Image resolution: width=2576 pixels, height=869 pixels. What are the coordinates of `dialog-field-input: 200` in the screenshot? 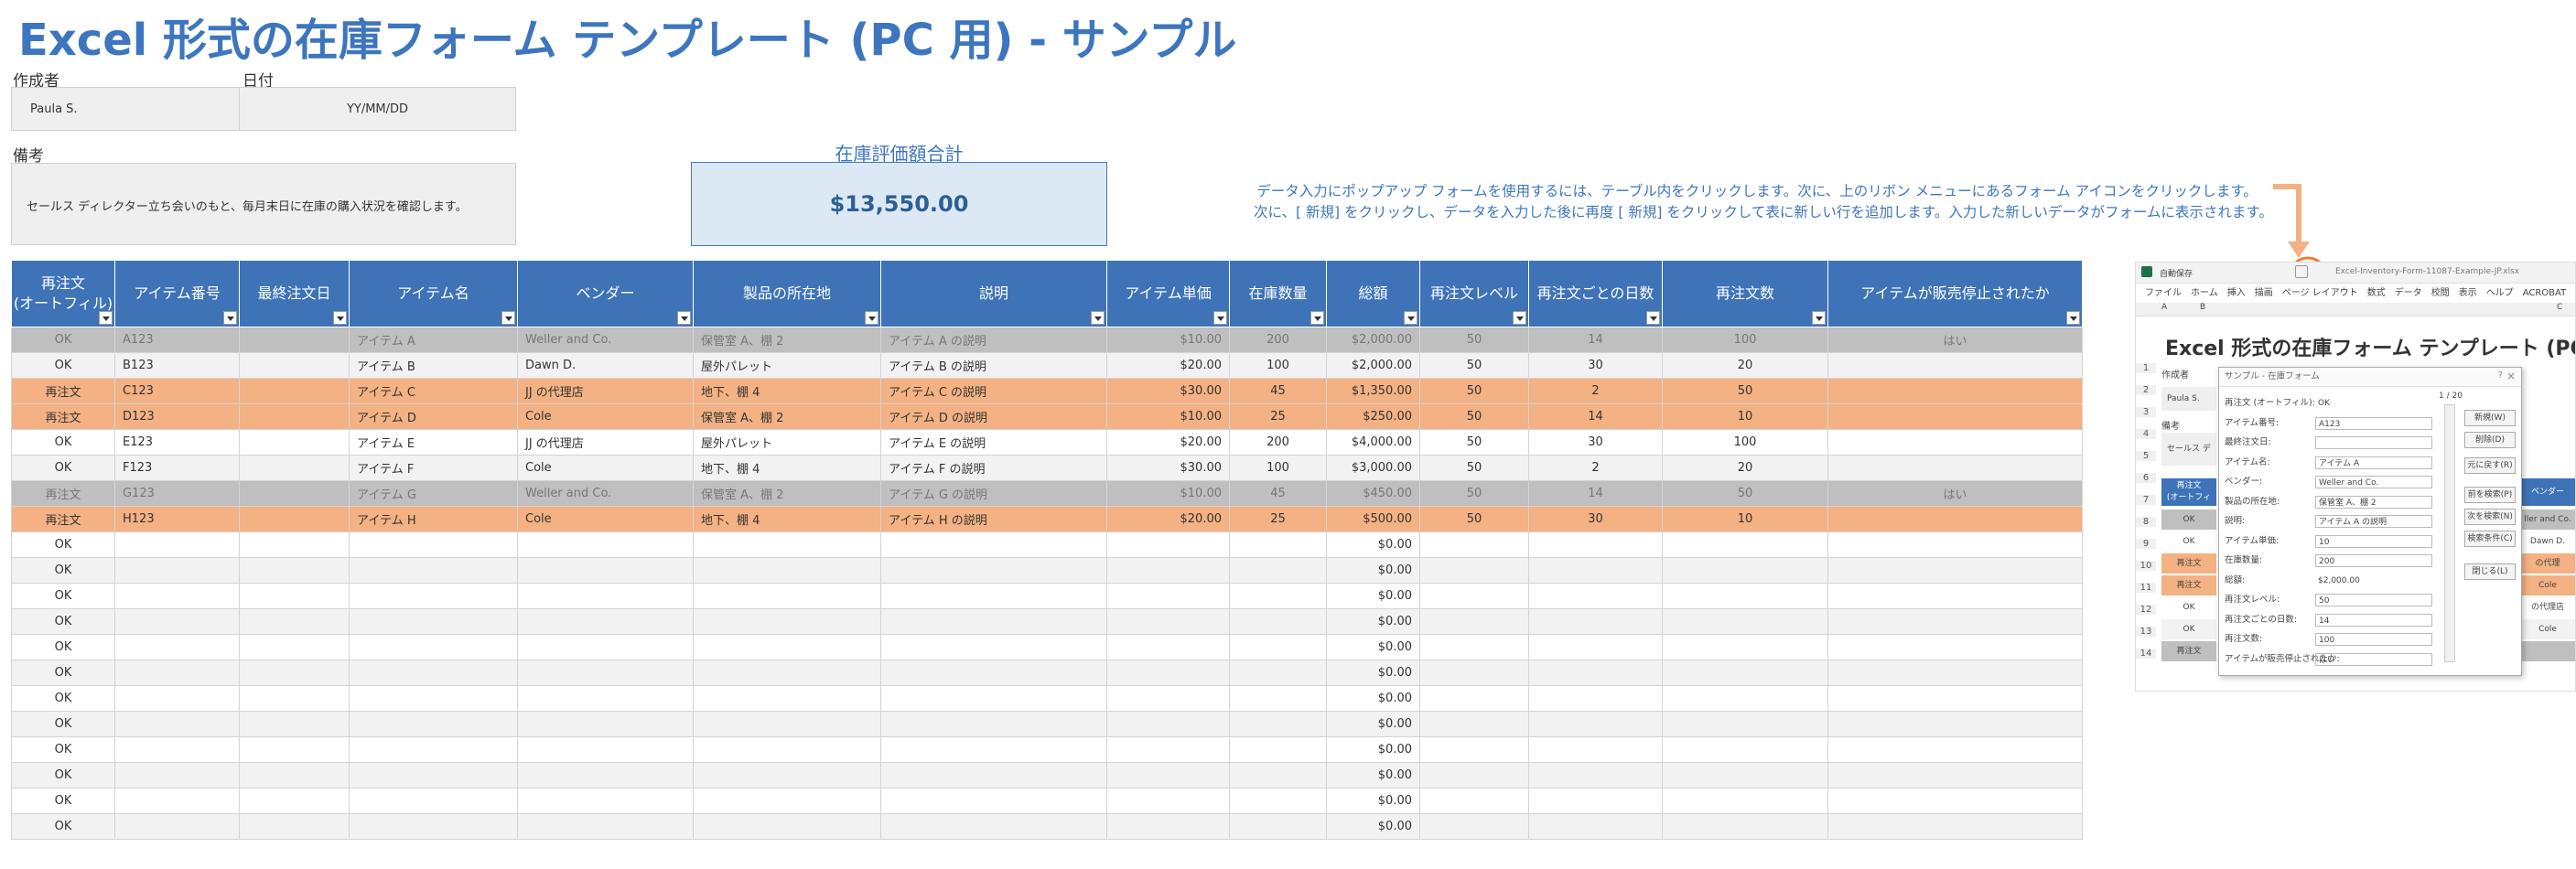 It's located at (2373, 560).